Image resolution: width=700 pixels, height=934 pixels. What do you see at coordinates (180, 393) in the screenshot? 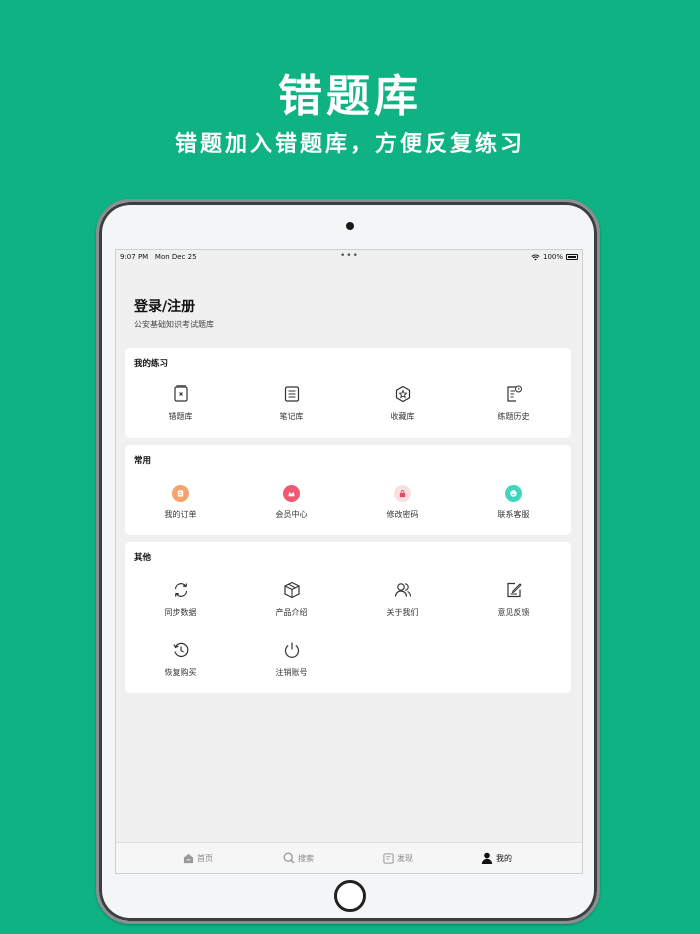
I see `wrong-book-icon` at bounding box center [180, 393].